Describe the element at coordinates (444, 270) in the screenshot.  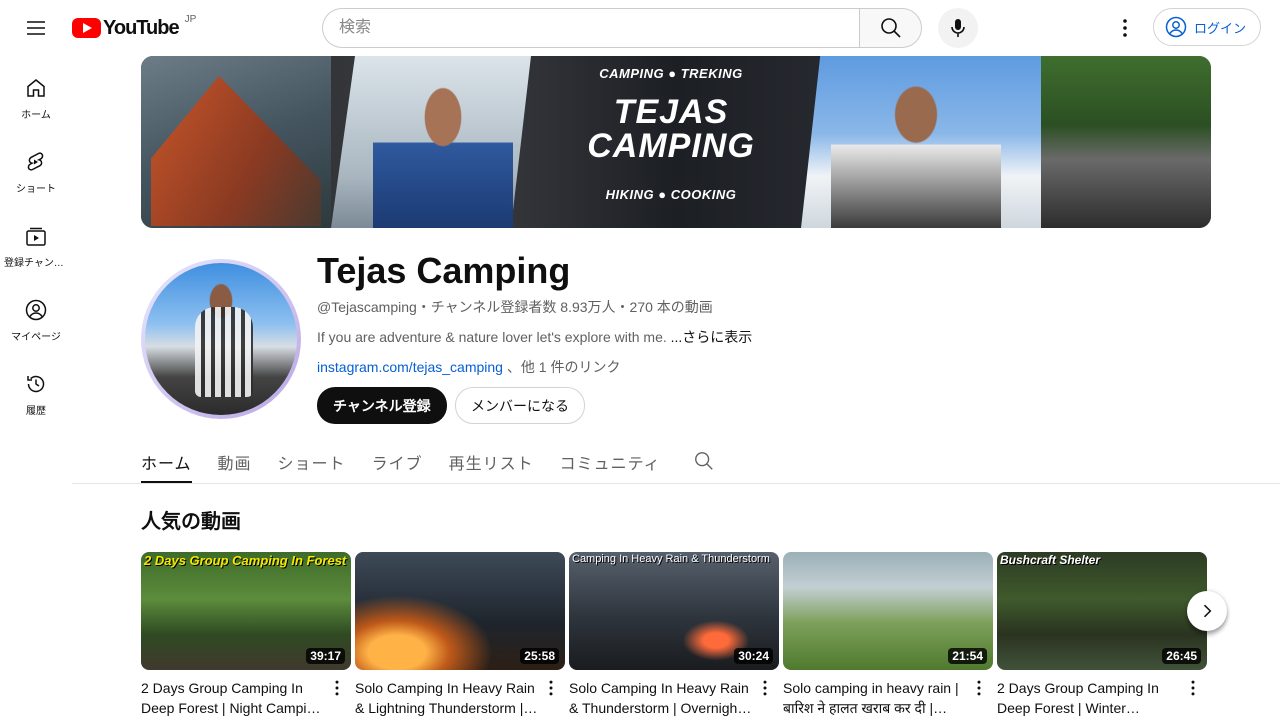
I see `channel-name: Tejas Camping` at that location.